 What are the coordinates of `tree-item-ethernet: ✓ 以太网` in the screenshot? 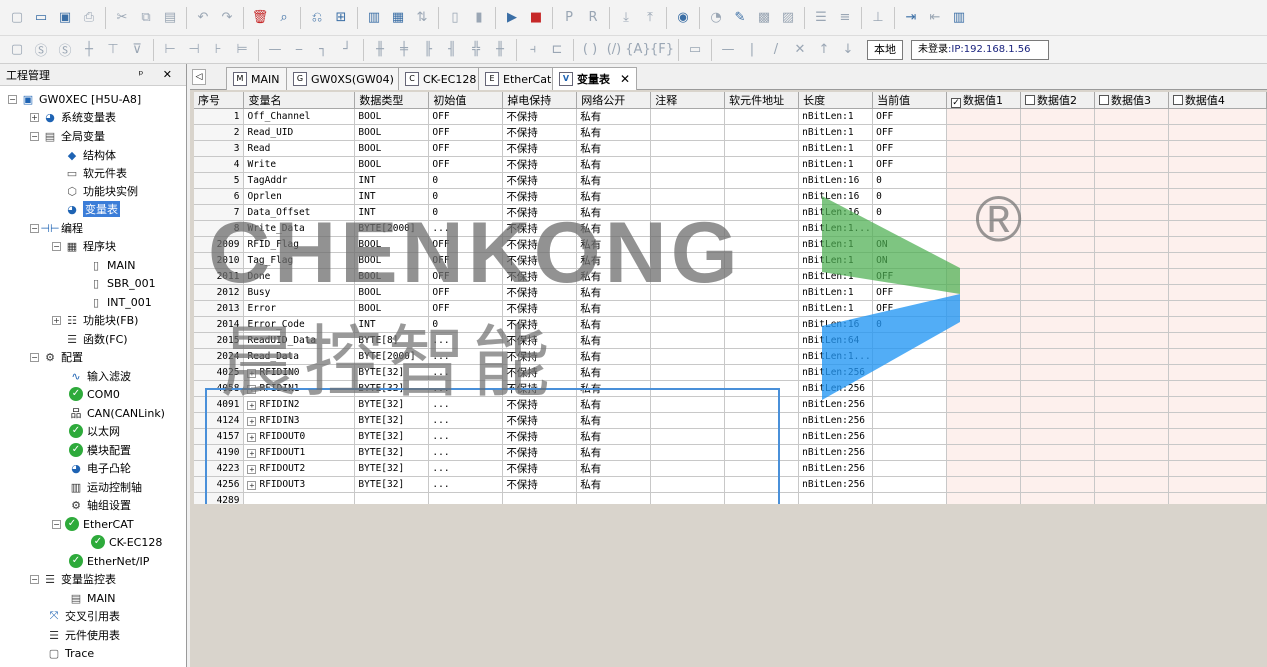 It's located at (94, 431).